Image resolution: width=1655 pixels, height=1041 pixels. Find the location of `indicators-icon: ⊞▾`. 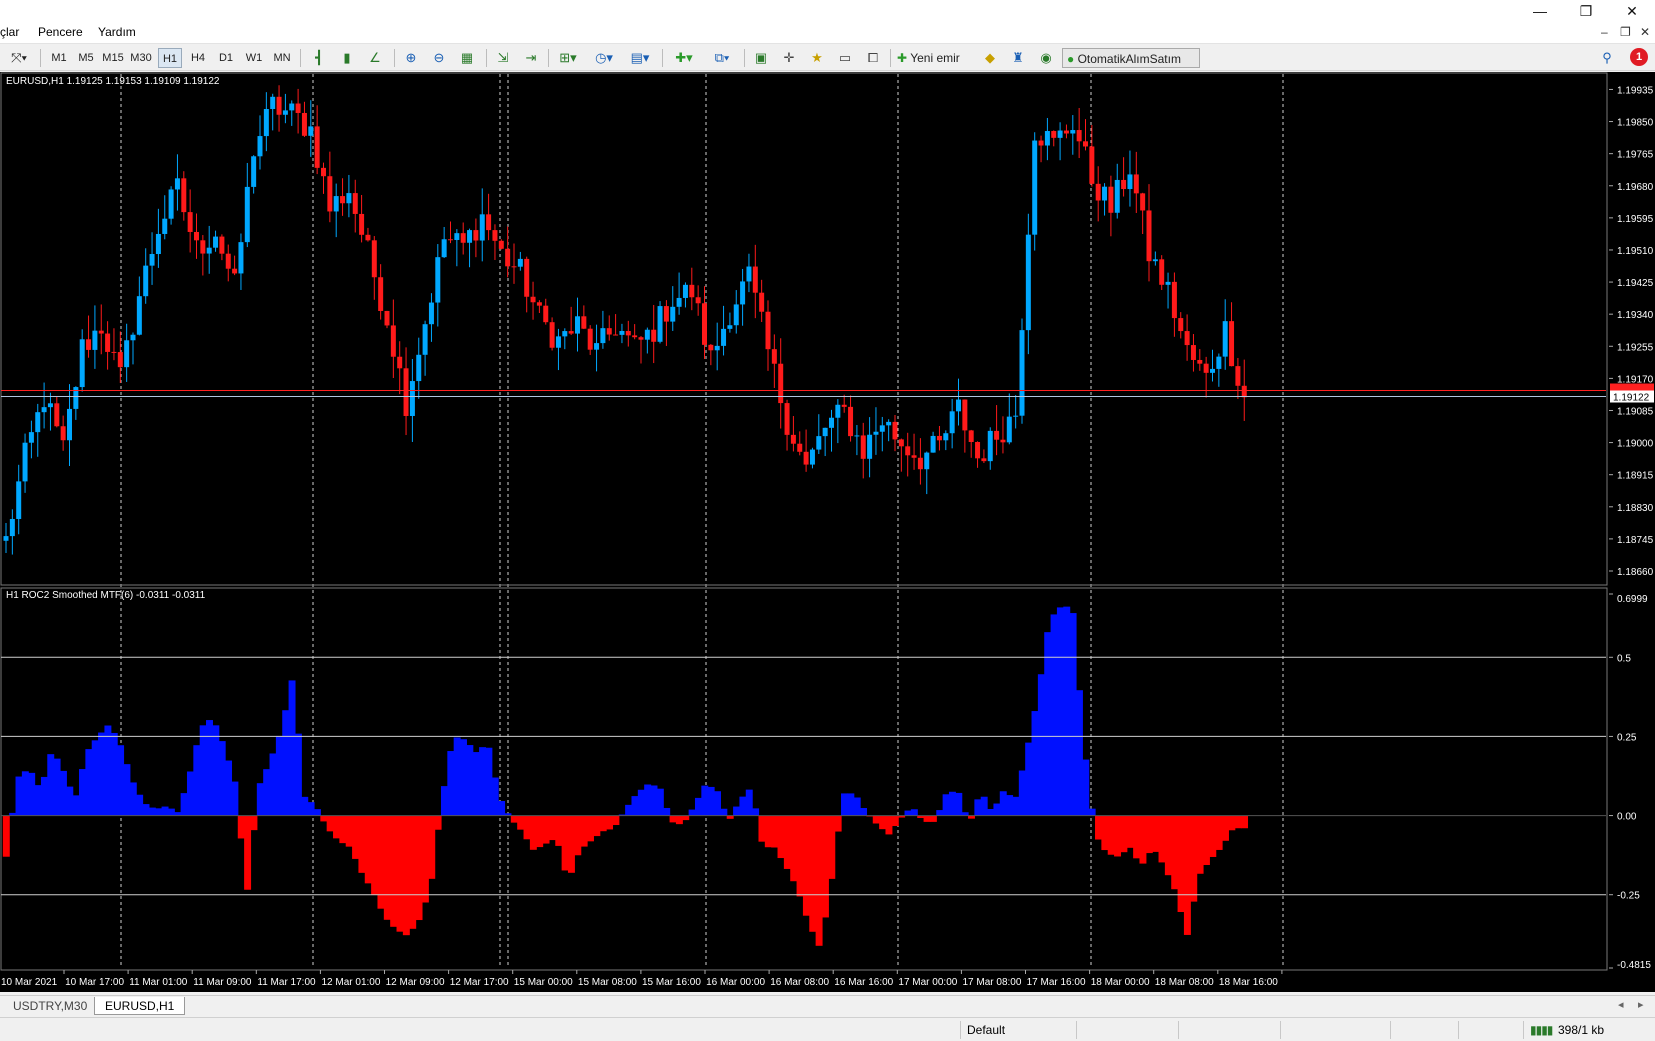

indicators-icon: ⊞▾ is located at coordinates (568, 58).